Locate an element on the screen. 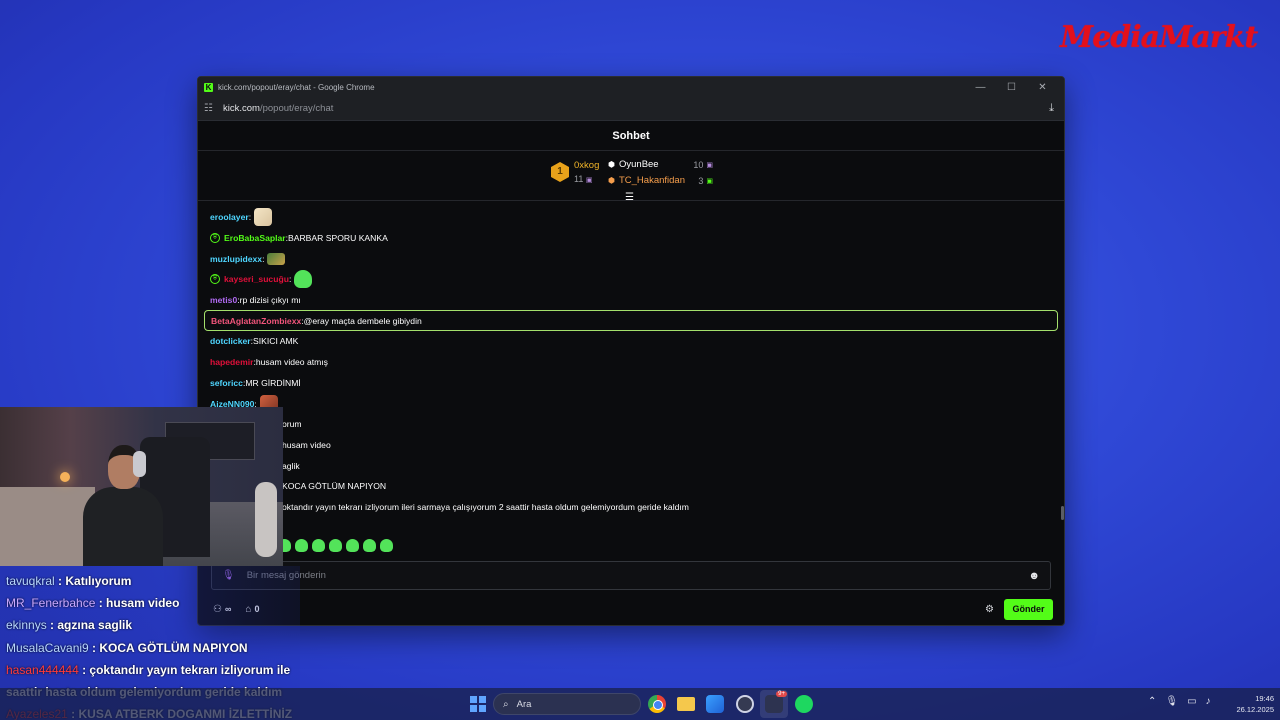  chat-message-text: rp dizisi çıkyı mı is located at coordinates (270, 300).